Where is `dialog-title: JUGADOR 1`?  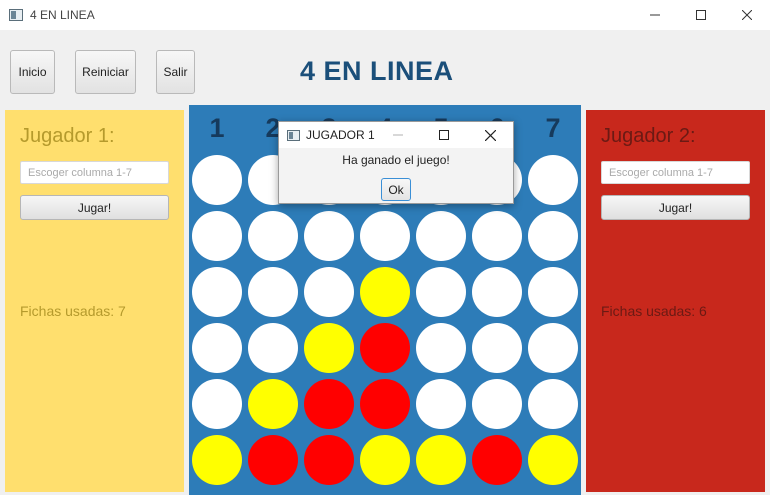 dialog-title: JUGADOR 1 is located at coordinates (340, 135).